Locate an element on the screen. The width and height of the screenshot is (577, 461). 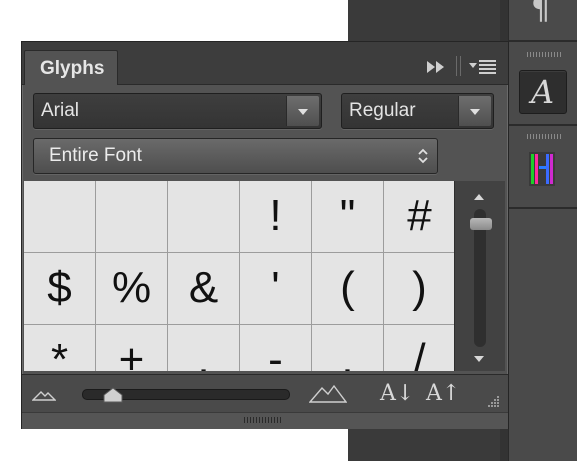
character-panel-button: A is located at coordinates (543, 92).